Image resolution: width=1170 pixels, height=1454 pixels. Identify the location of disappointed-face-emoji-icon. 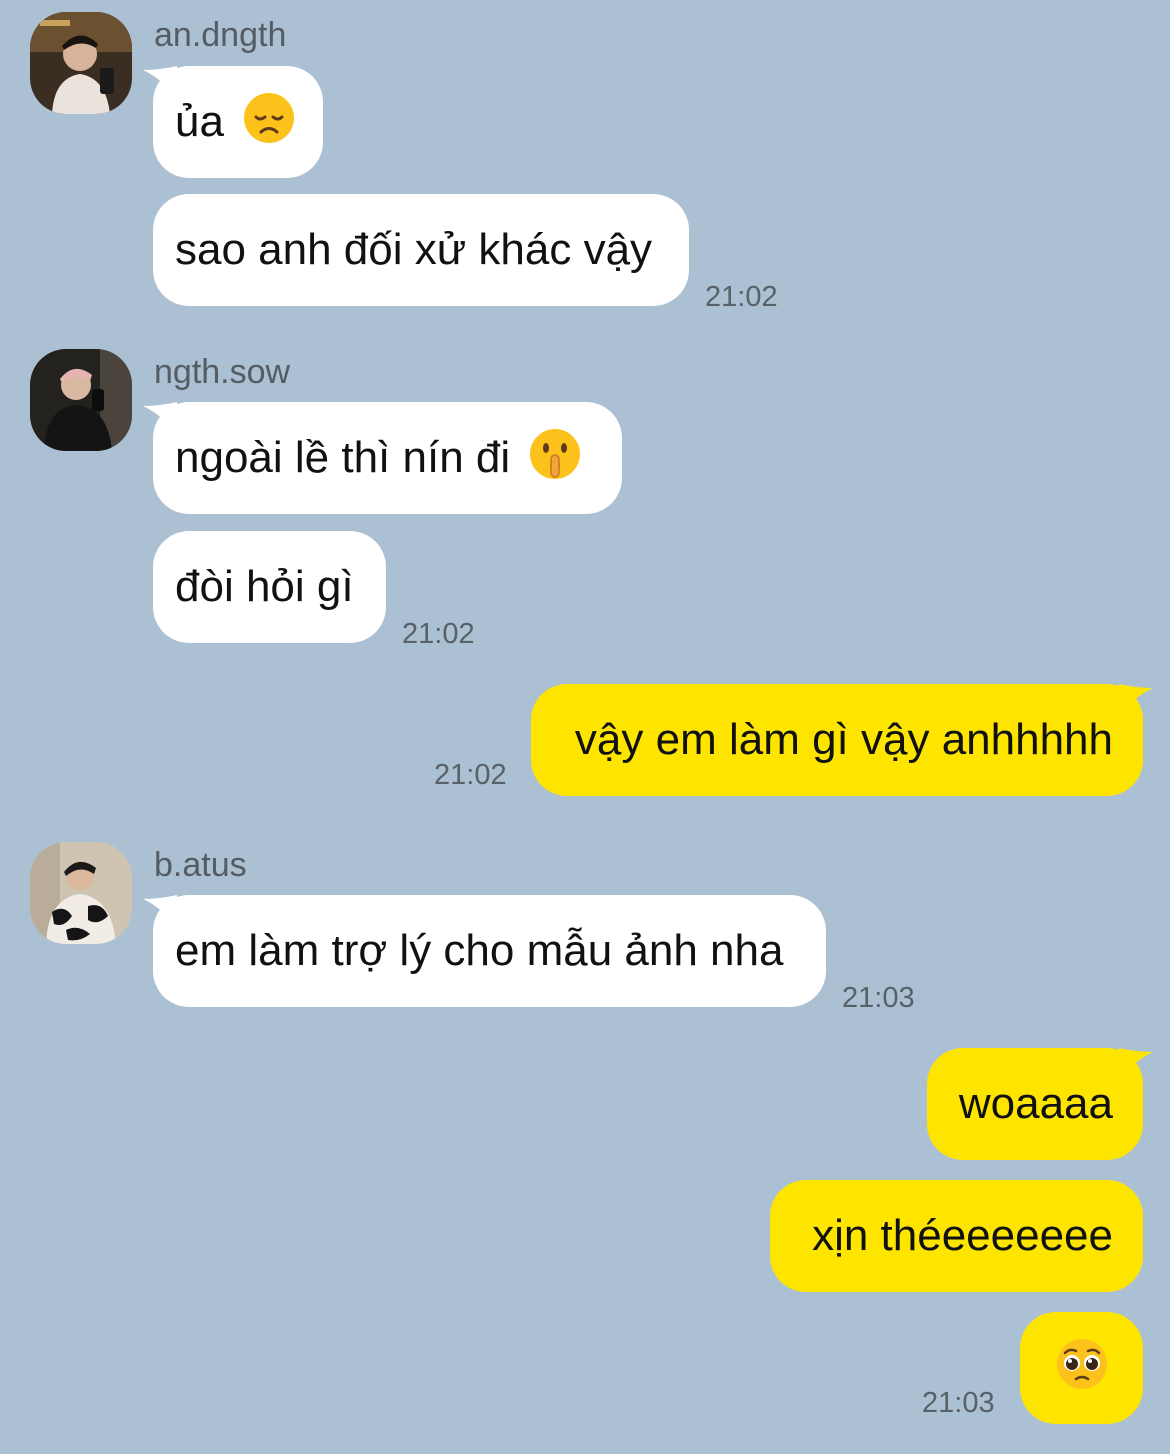
(269, 122).